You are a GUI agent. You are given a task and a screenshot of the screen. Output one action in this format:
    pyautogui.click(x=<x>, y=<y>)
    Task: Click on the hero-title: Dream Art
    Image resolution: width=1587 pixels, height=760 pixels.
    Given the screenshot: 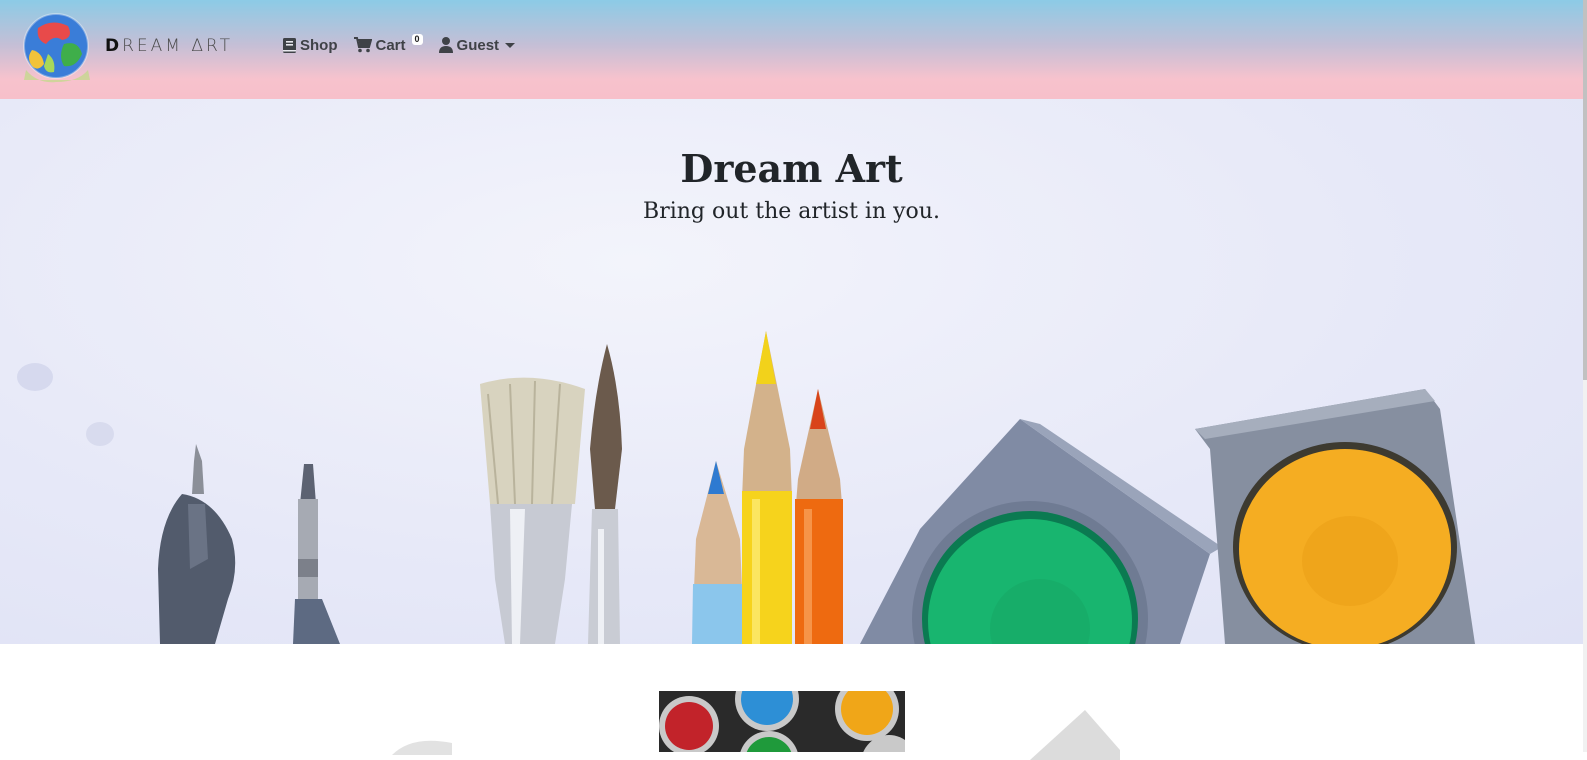 What is the action you would take?
    pyautogui.click(x=791, y=168)
    